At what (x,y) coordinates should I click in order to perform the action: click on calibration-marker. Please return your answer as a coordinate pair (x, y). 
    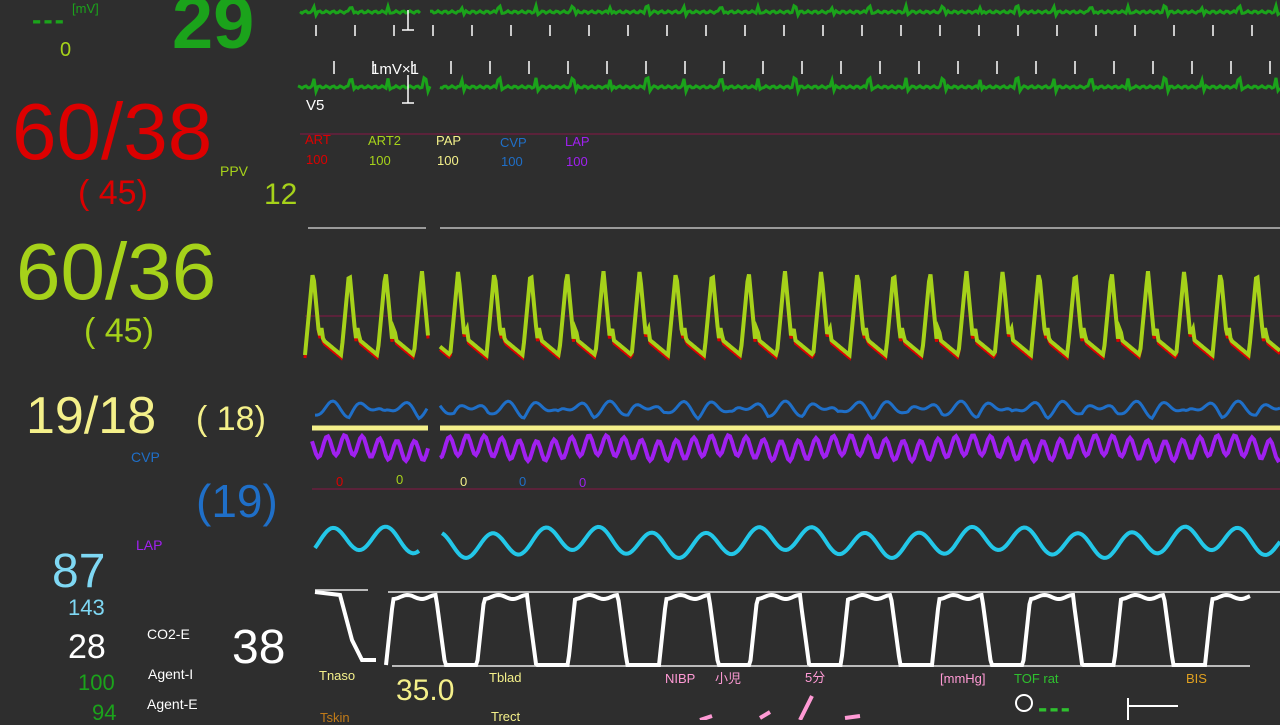
    Looking at the image, I should click on (408, 57).